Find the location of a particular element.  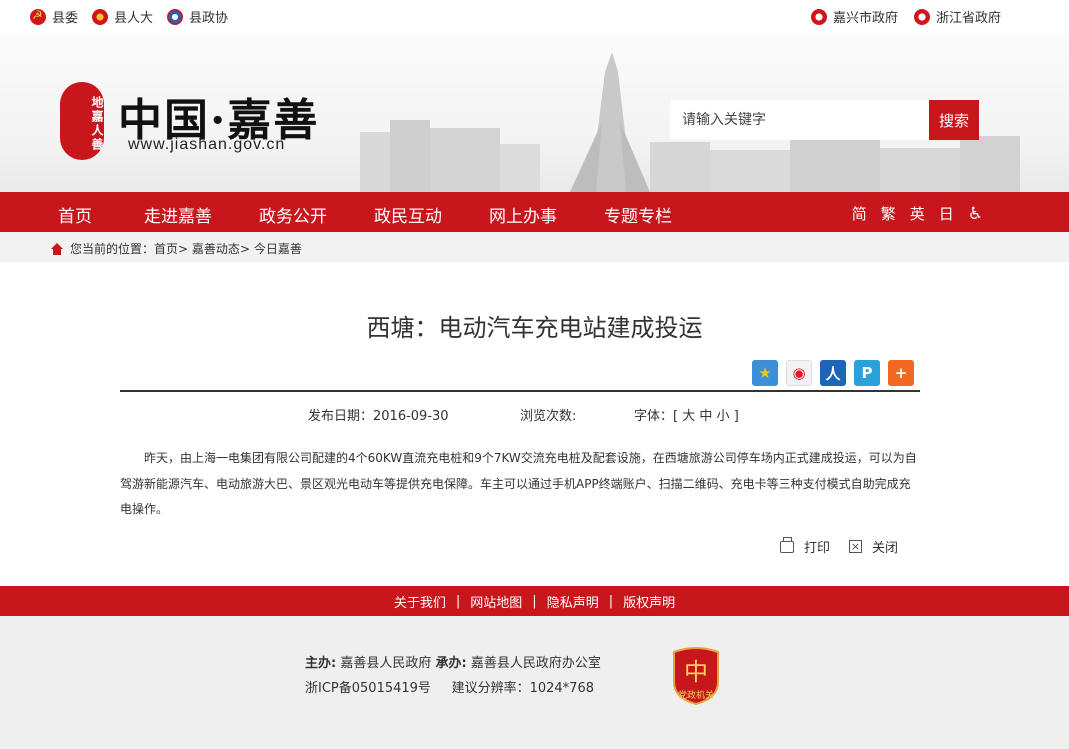

main-nav: 首页 走进嘉善 政务公开 政民互动 网上办事 专题专栏 简 繁 英 日 ♿ is located at coordinates (534, 212).